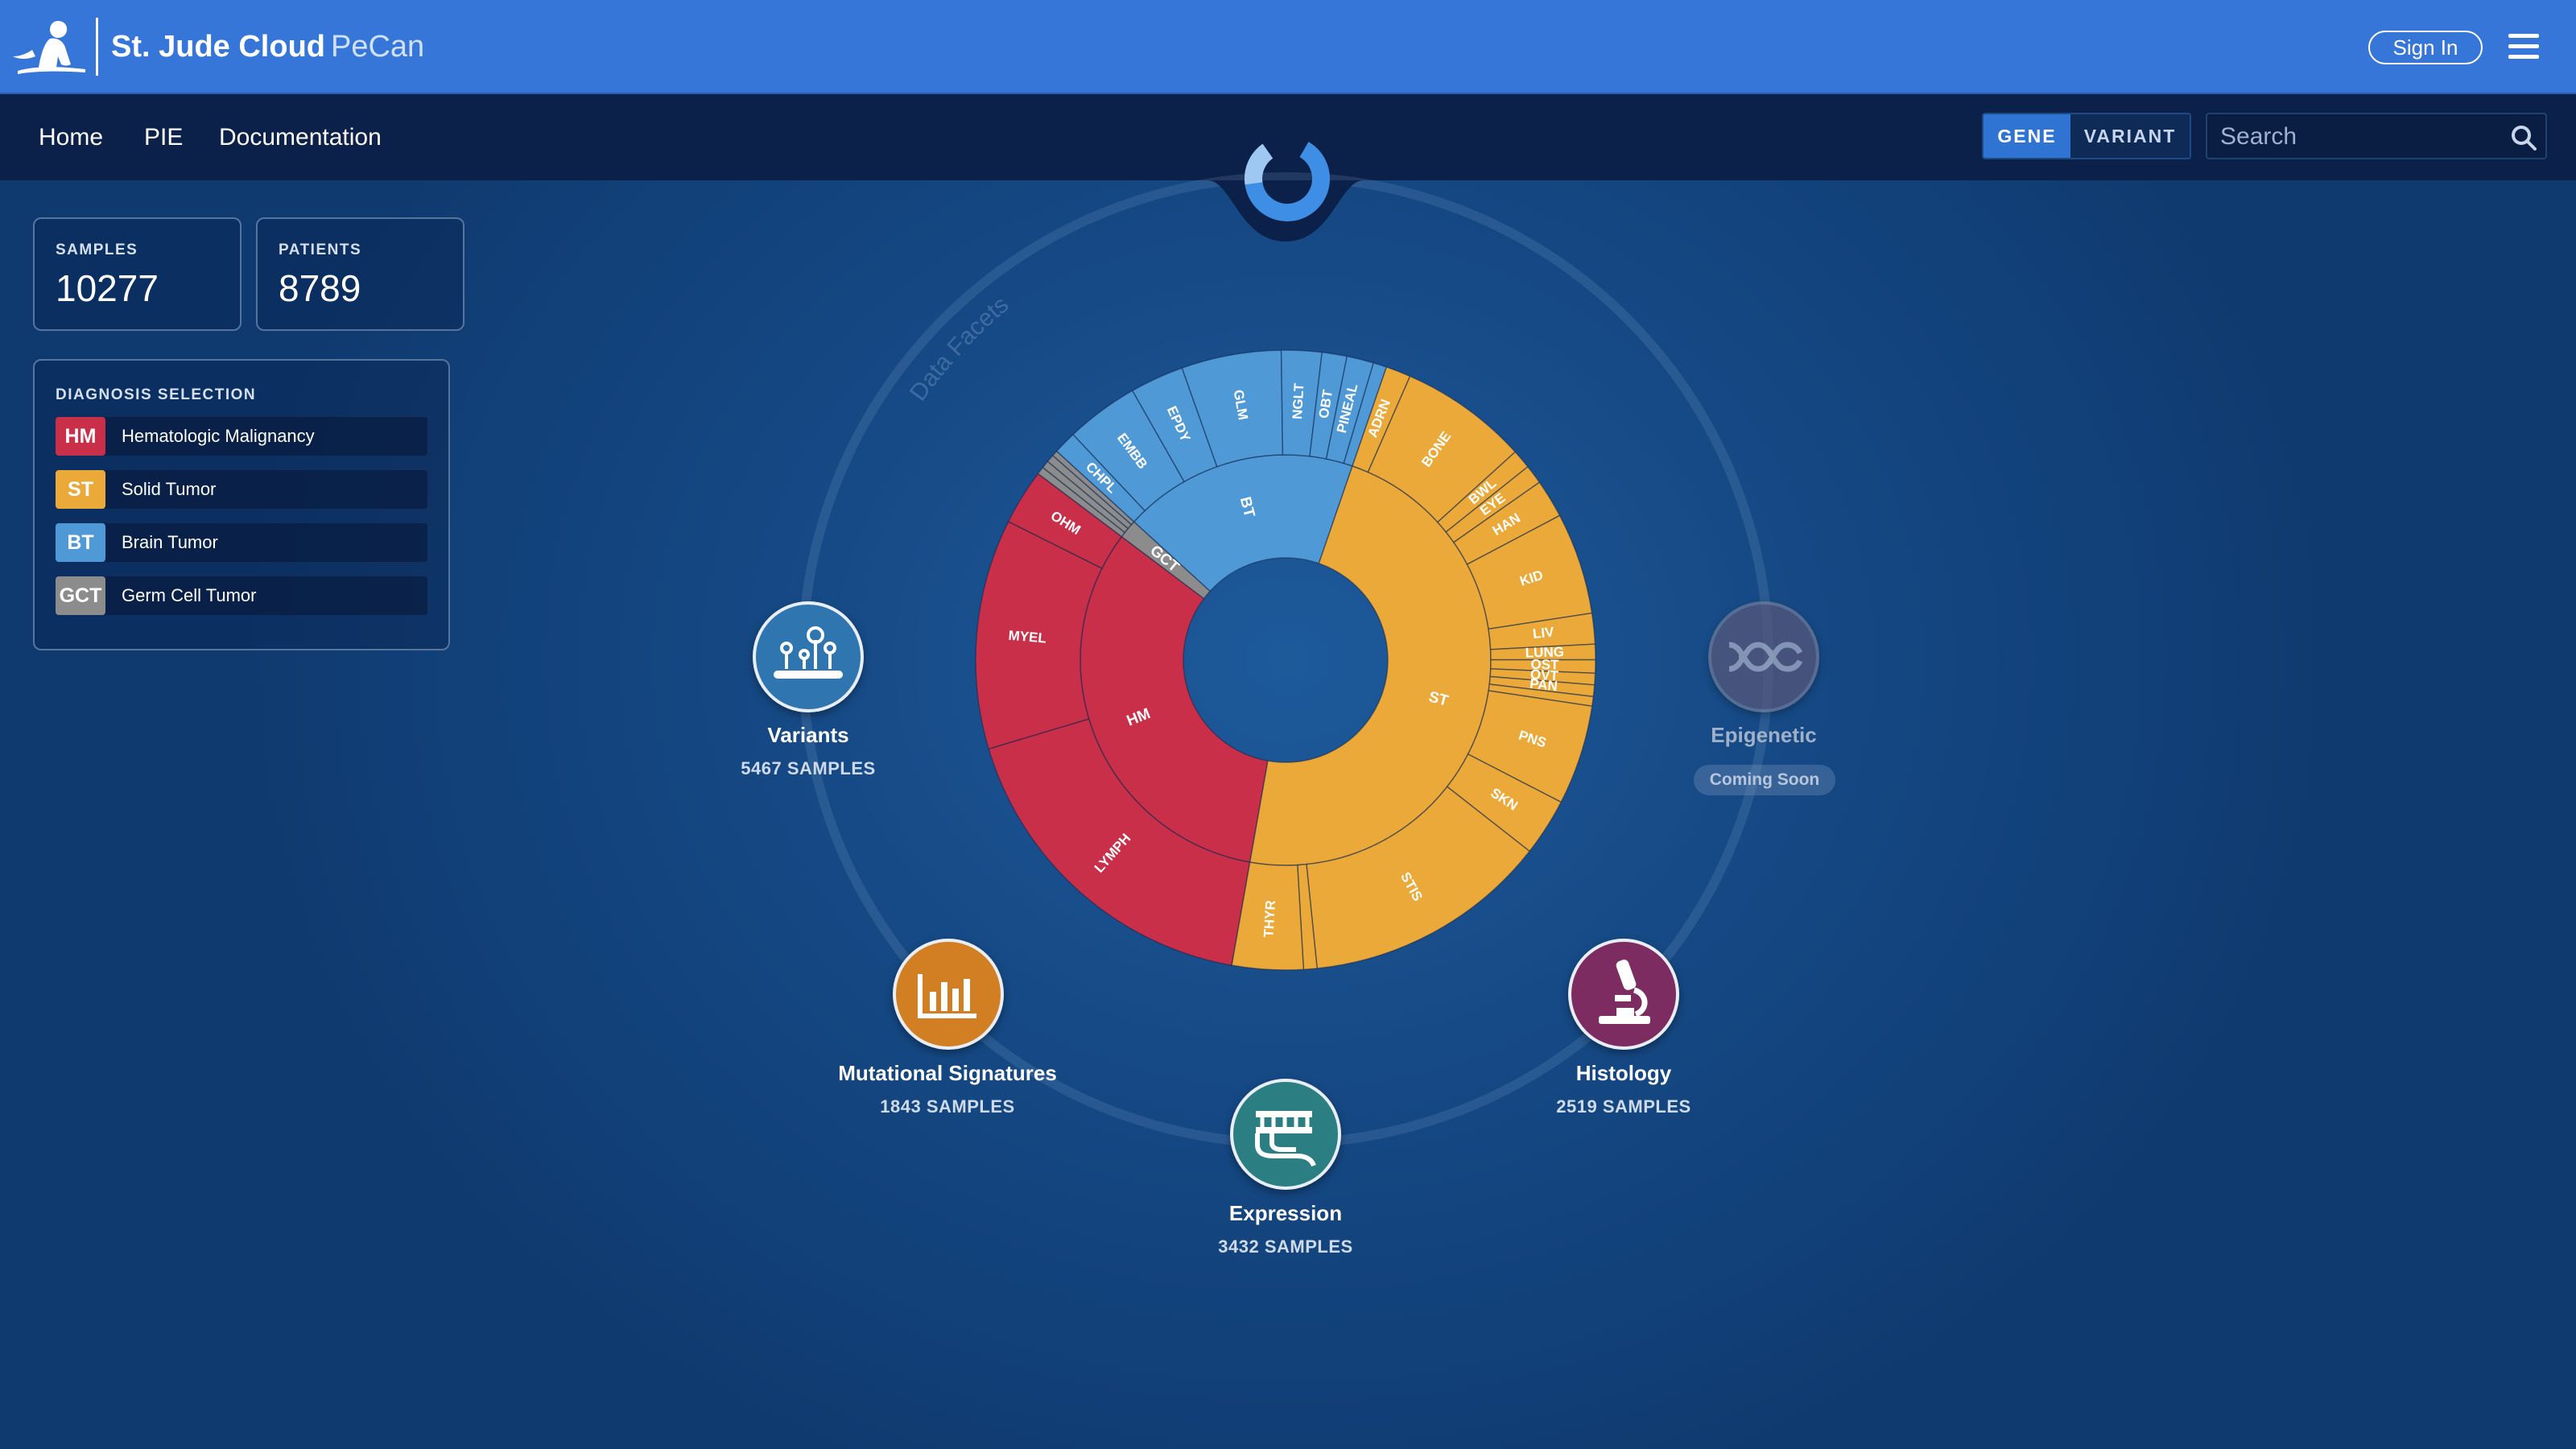  What do you see at coordinates (242, 489) in the screenshot?
I see `diagnosis-item-st: ST Solid Tumor` at bounding box center [242, 489].